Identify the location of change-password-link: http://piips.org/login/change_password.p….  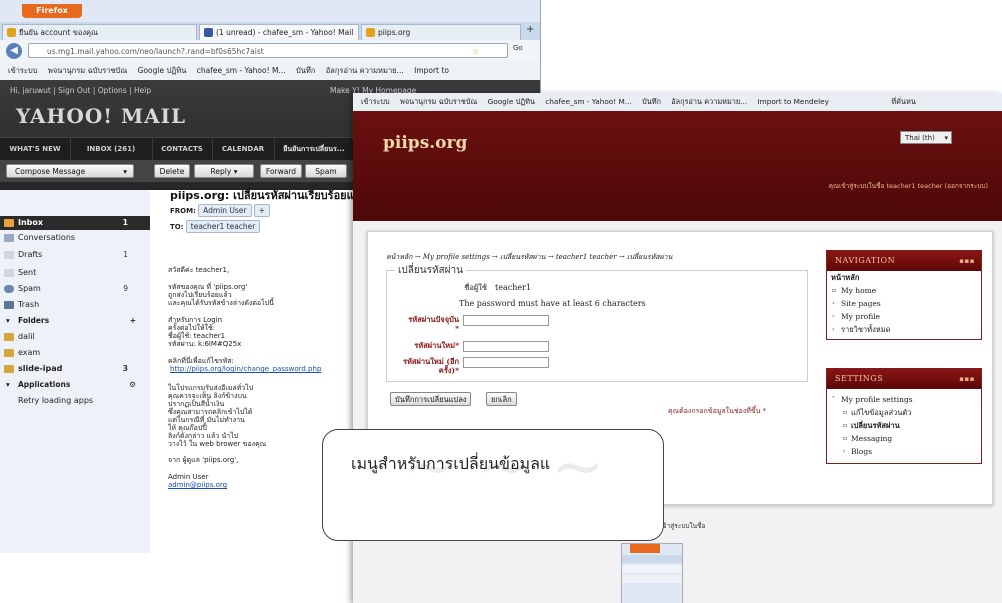
(245, 369).